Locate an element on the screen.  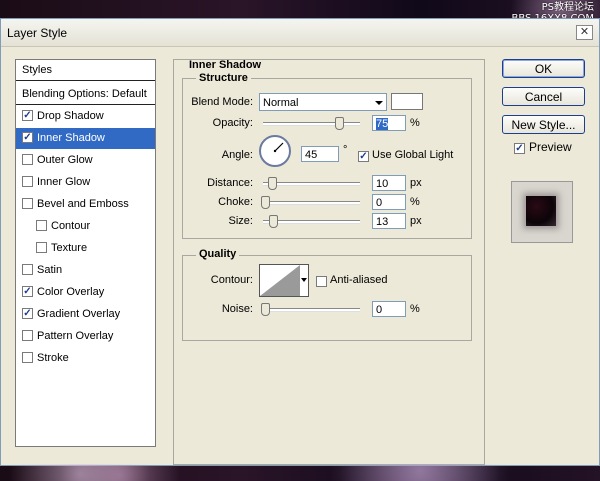
gradient-overlay-checkbox: ✓ is located at coordinates (27, 313).